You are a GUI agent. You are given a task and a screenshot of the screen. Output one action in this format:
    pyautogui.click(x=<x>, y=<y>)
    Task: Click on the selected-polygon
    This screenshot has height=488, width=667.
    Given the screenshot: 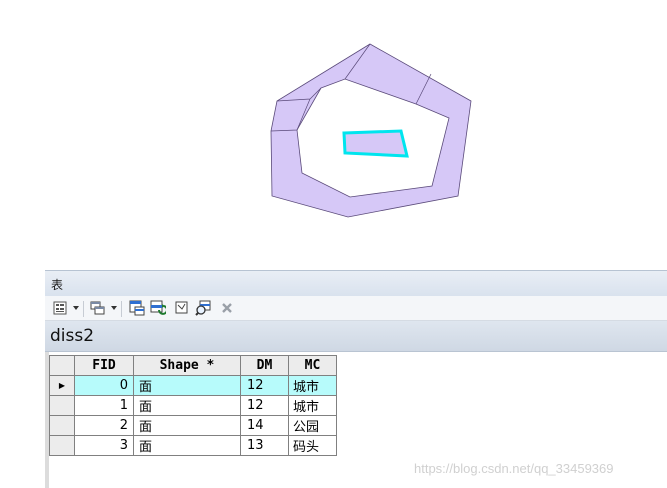 What is the action you would take?
    pyautogui.click(x=375, y=143)
    